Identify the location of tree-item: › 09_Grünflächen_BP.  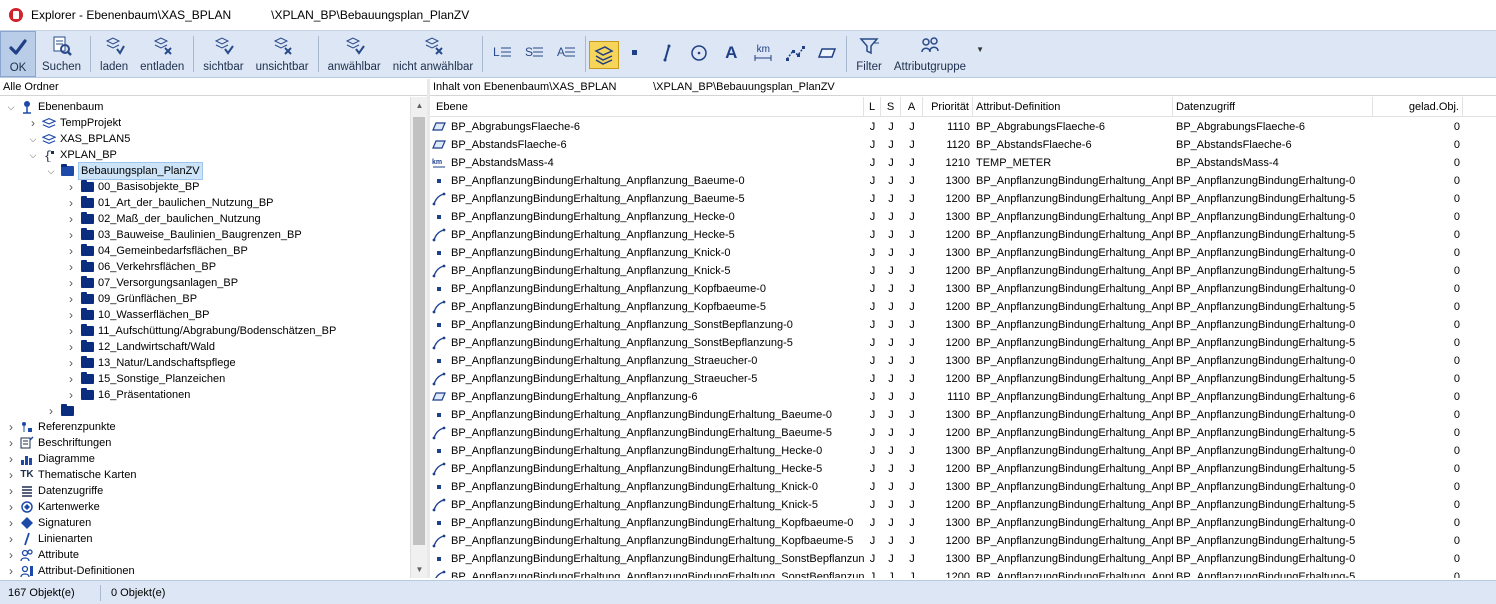
(131, 299).